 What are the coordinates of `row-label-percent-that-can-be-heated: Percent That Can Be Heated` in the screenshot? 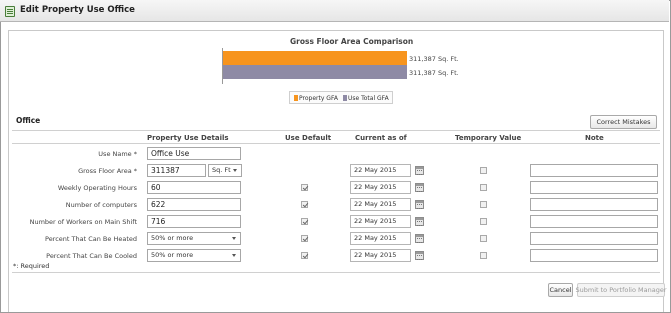 It's located at (91, 239).